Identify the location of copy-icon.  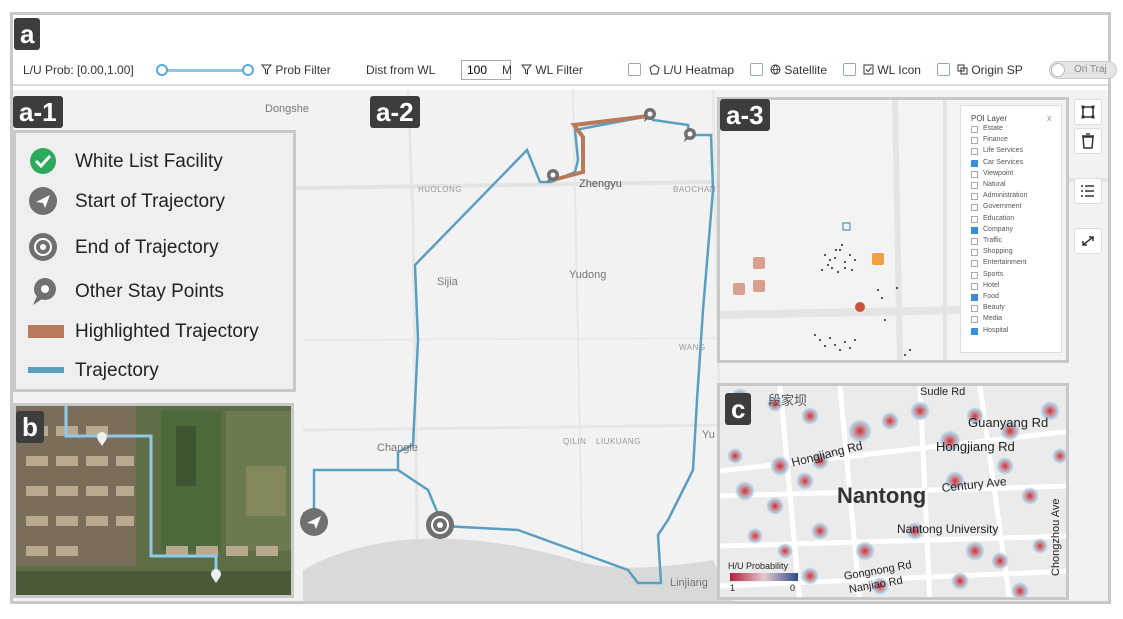
(962, 69).